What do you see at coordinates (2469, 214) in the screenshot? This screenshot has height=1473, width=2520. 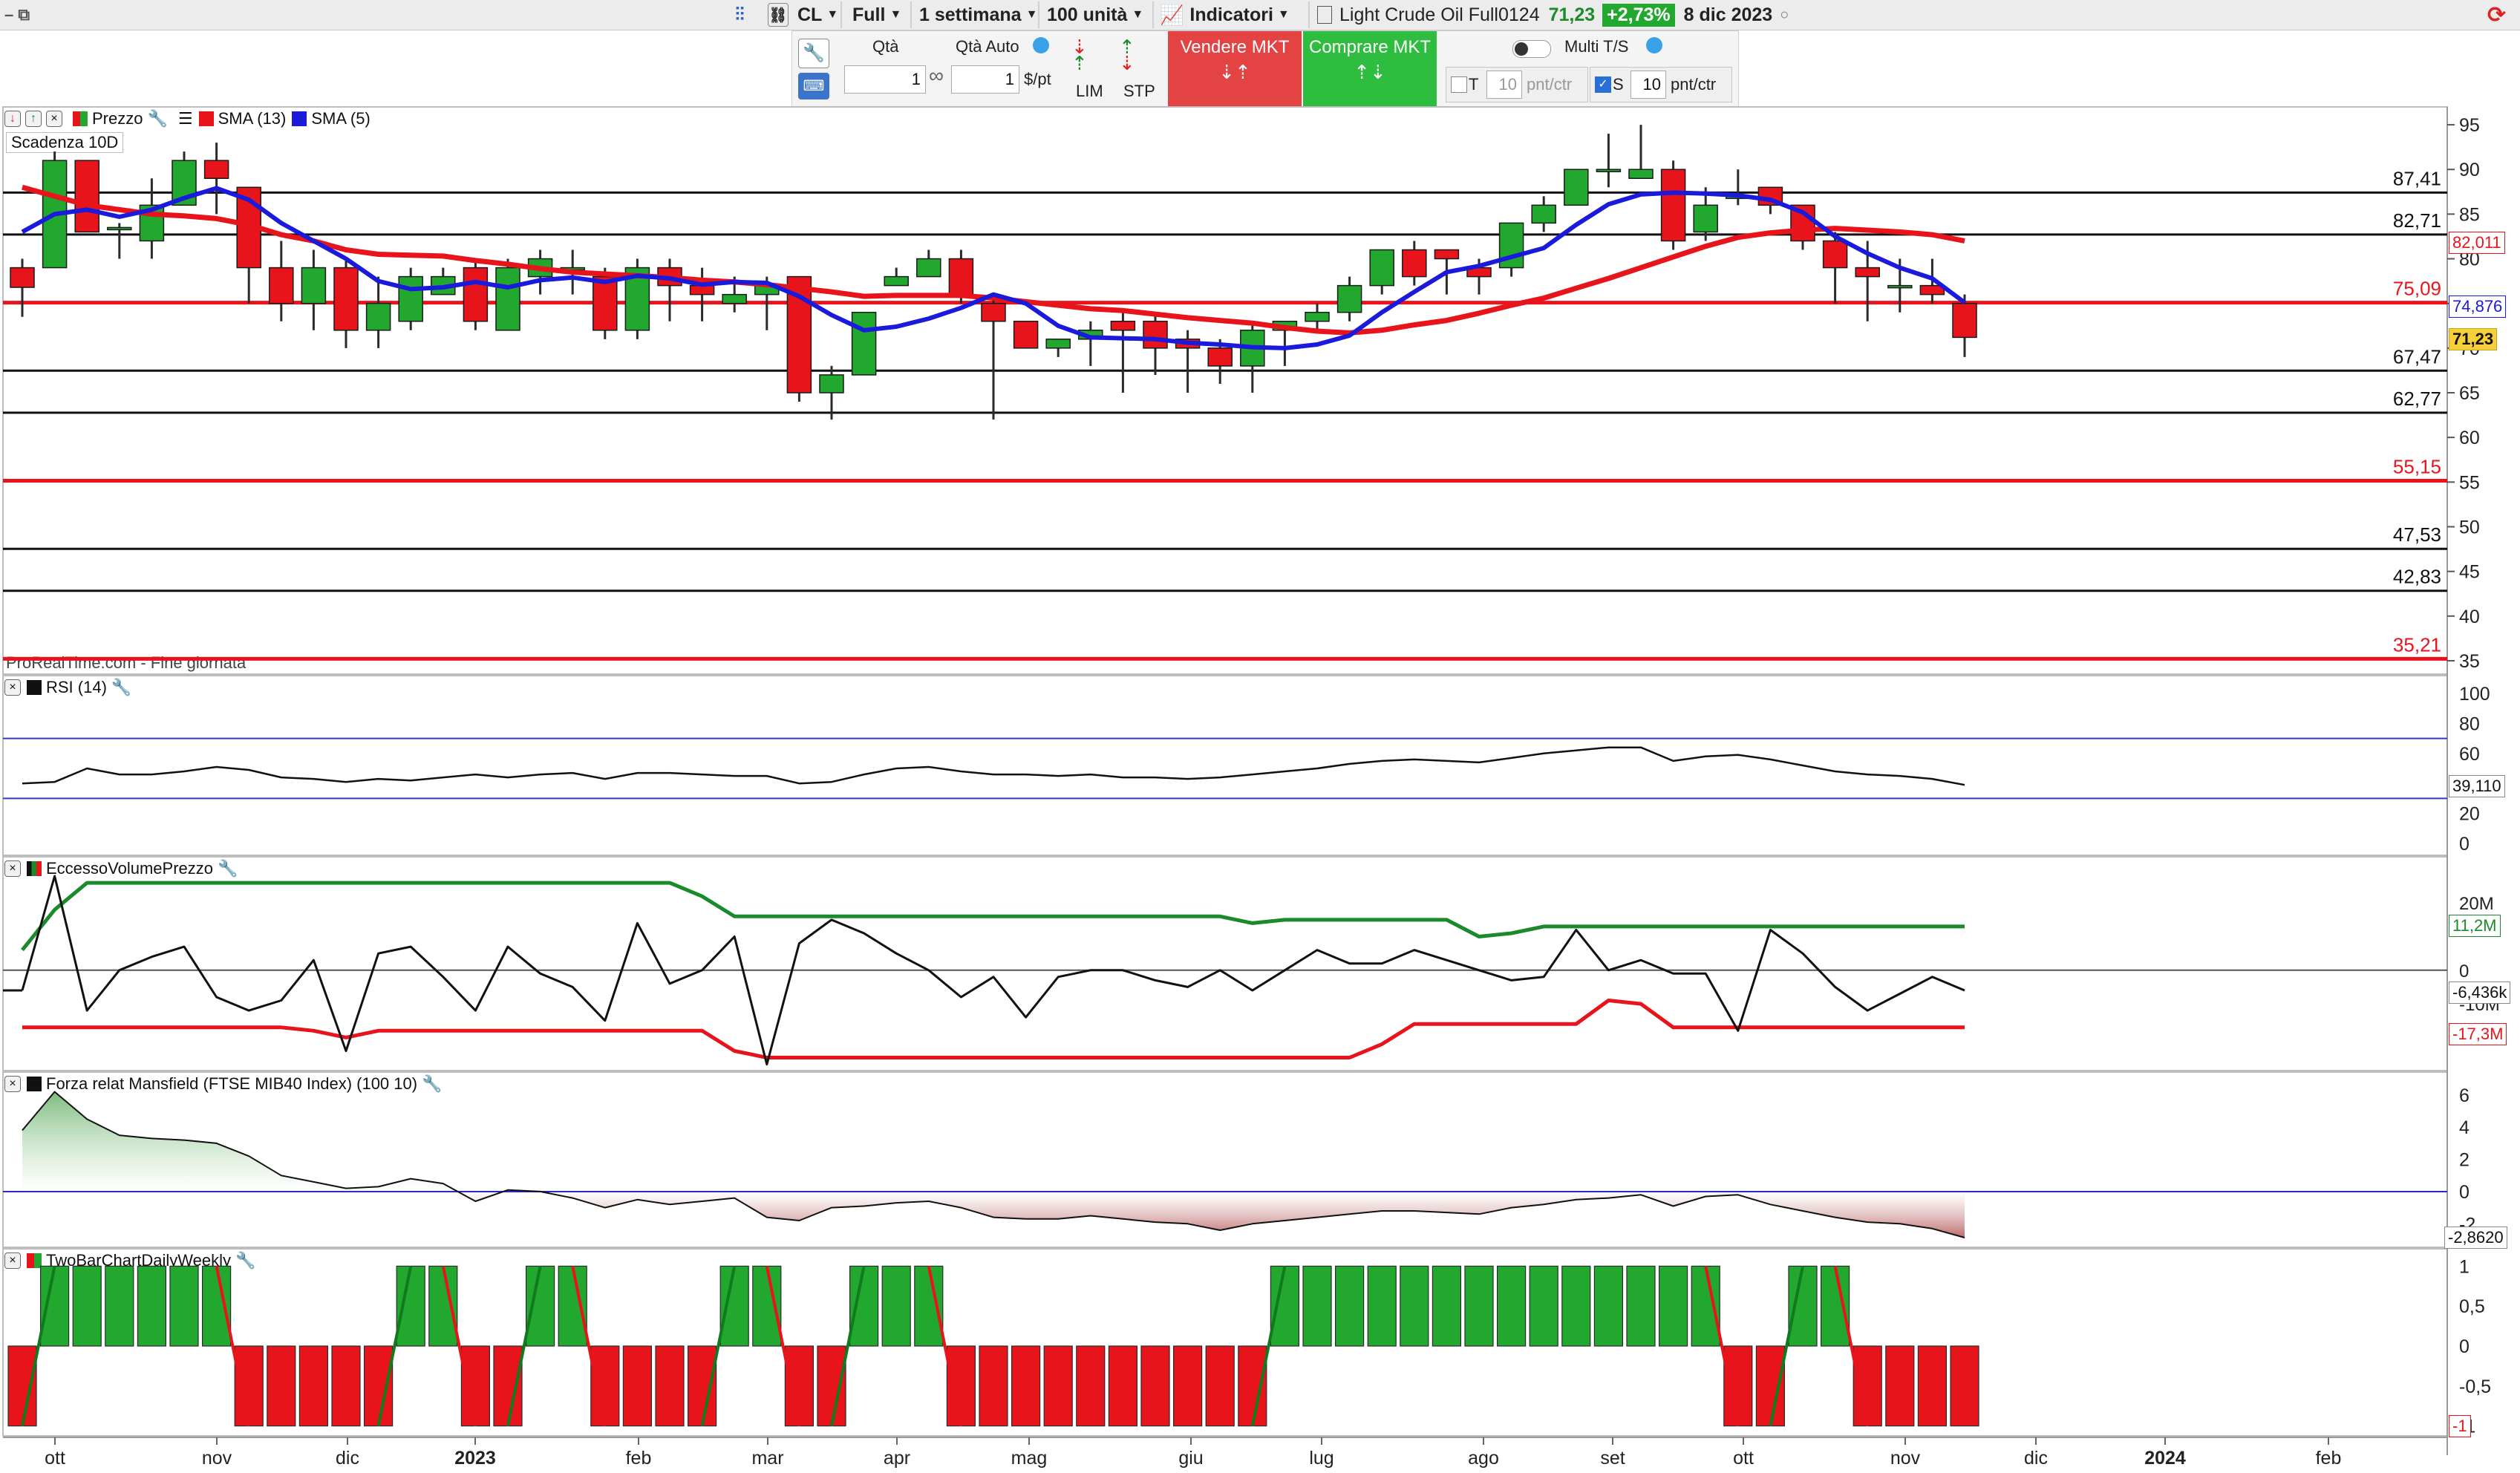 I see `price-tick-label: 85` at bounding box center [2469, 214].